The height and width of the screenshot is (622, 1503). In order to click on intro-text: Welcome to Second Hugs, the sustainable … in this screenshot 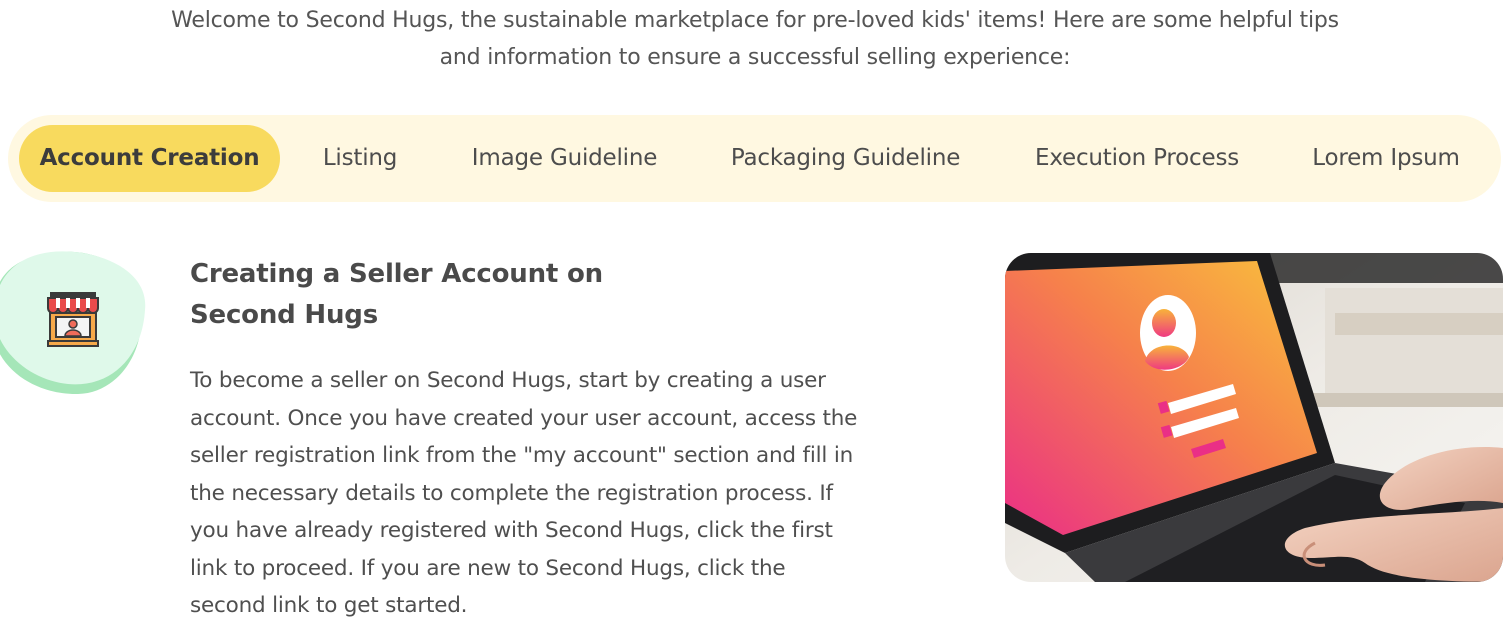, I will do `click(755, 39)`.